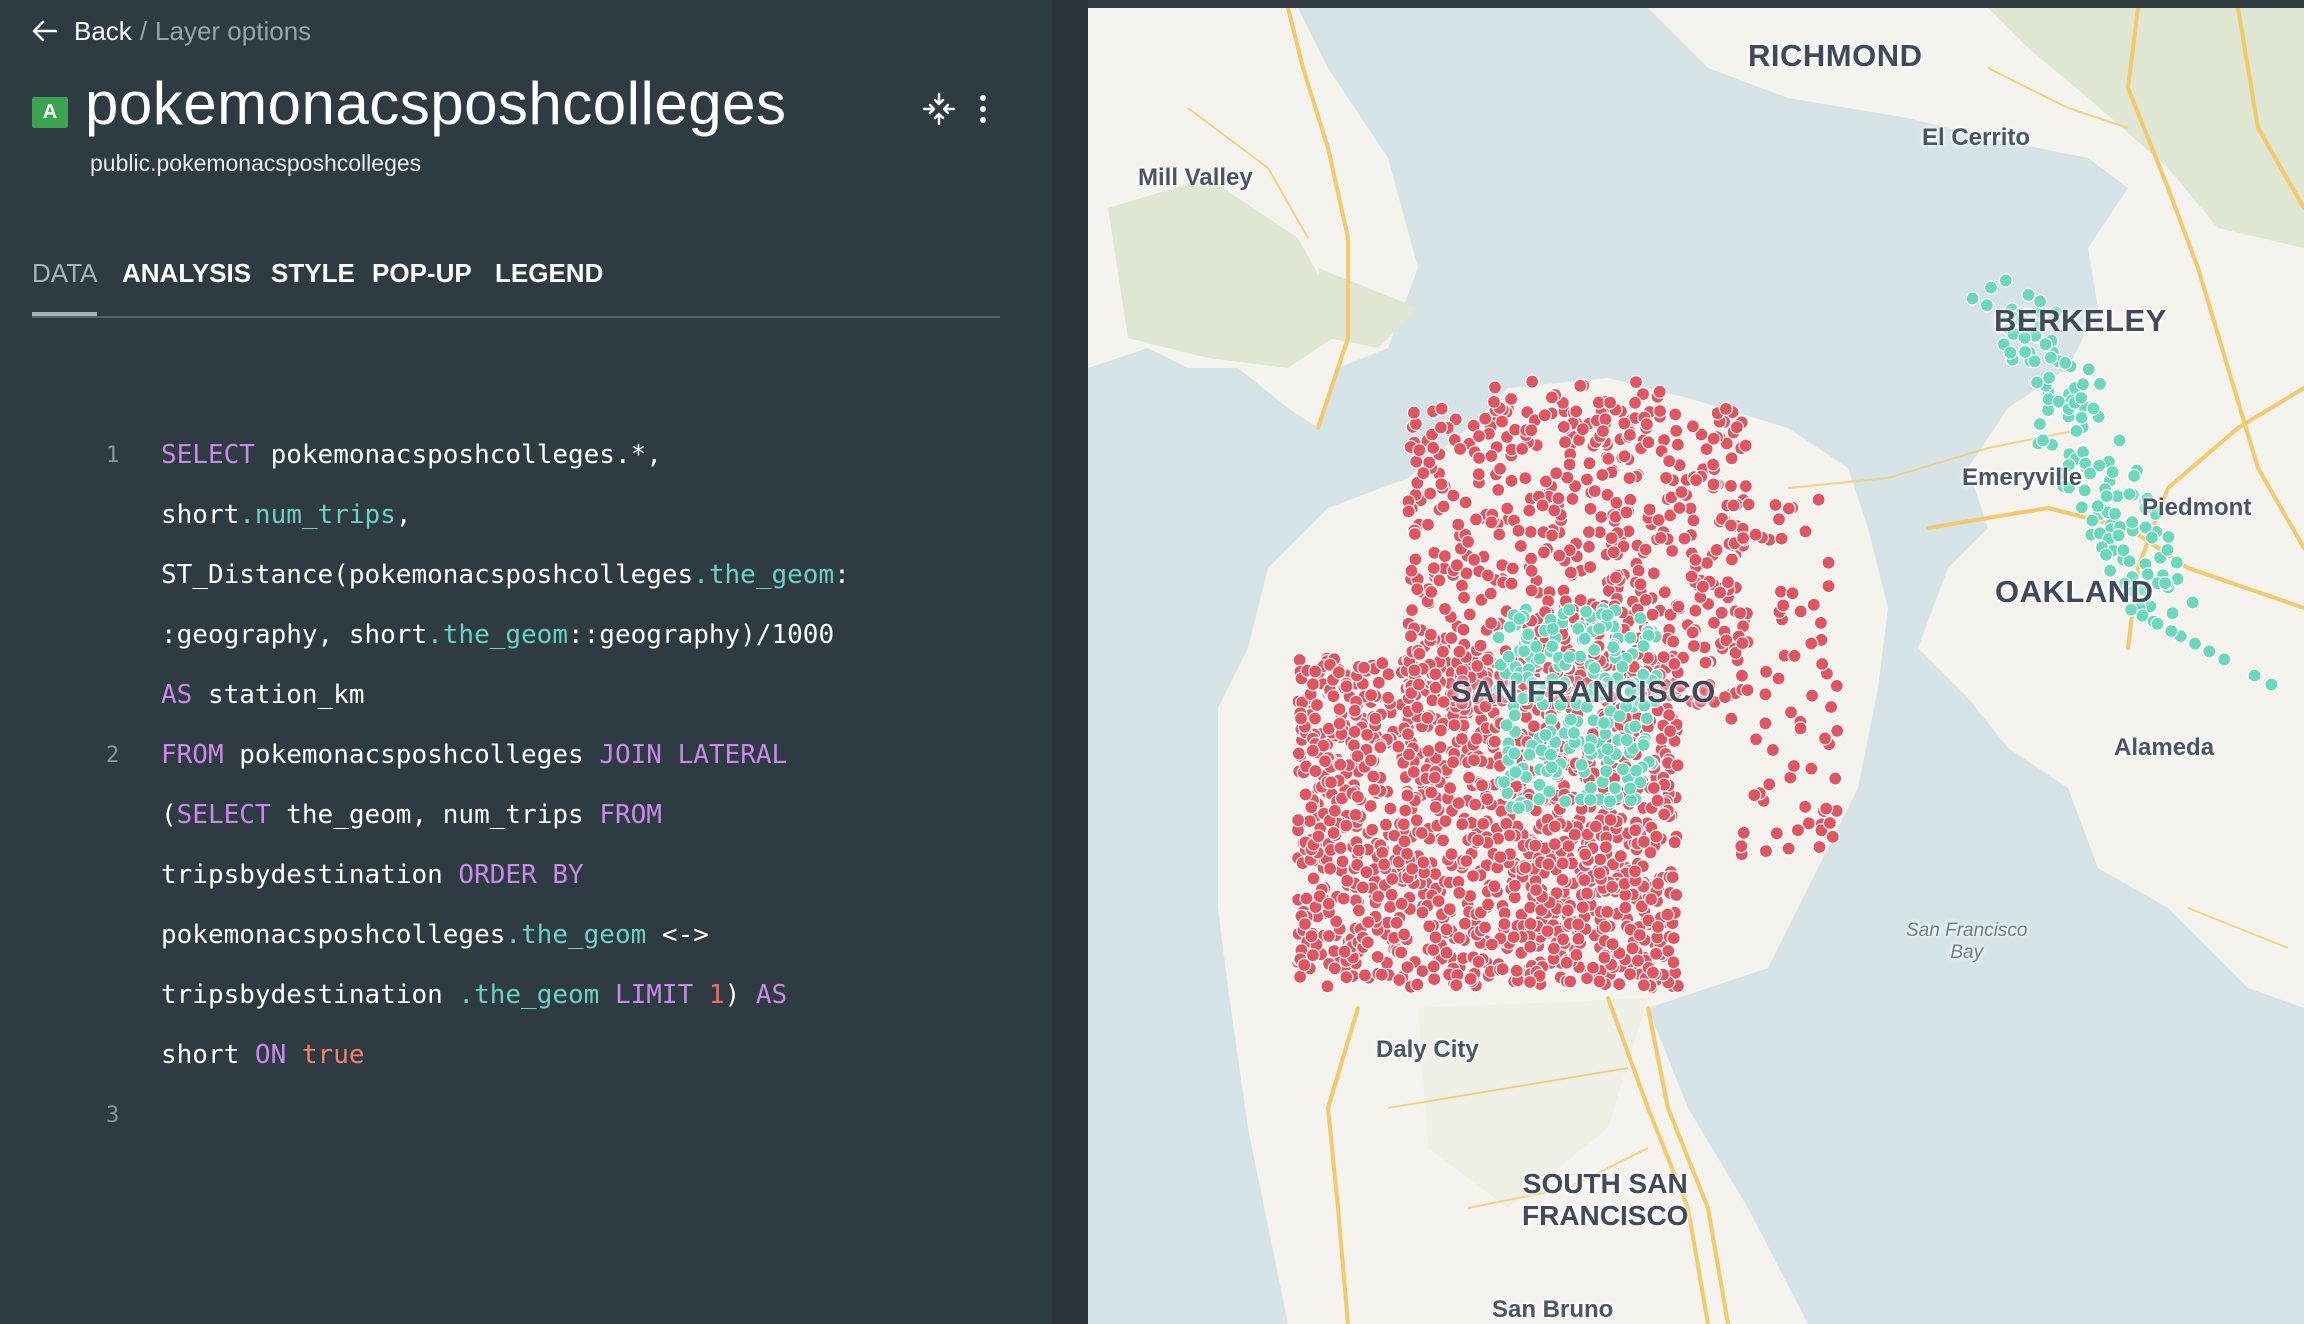  What do you see at coordinates (103, 31) in the screenshot?
I see `back-link: Back` at bounding box center [103, 31].